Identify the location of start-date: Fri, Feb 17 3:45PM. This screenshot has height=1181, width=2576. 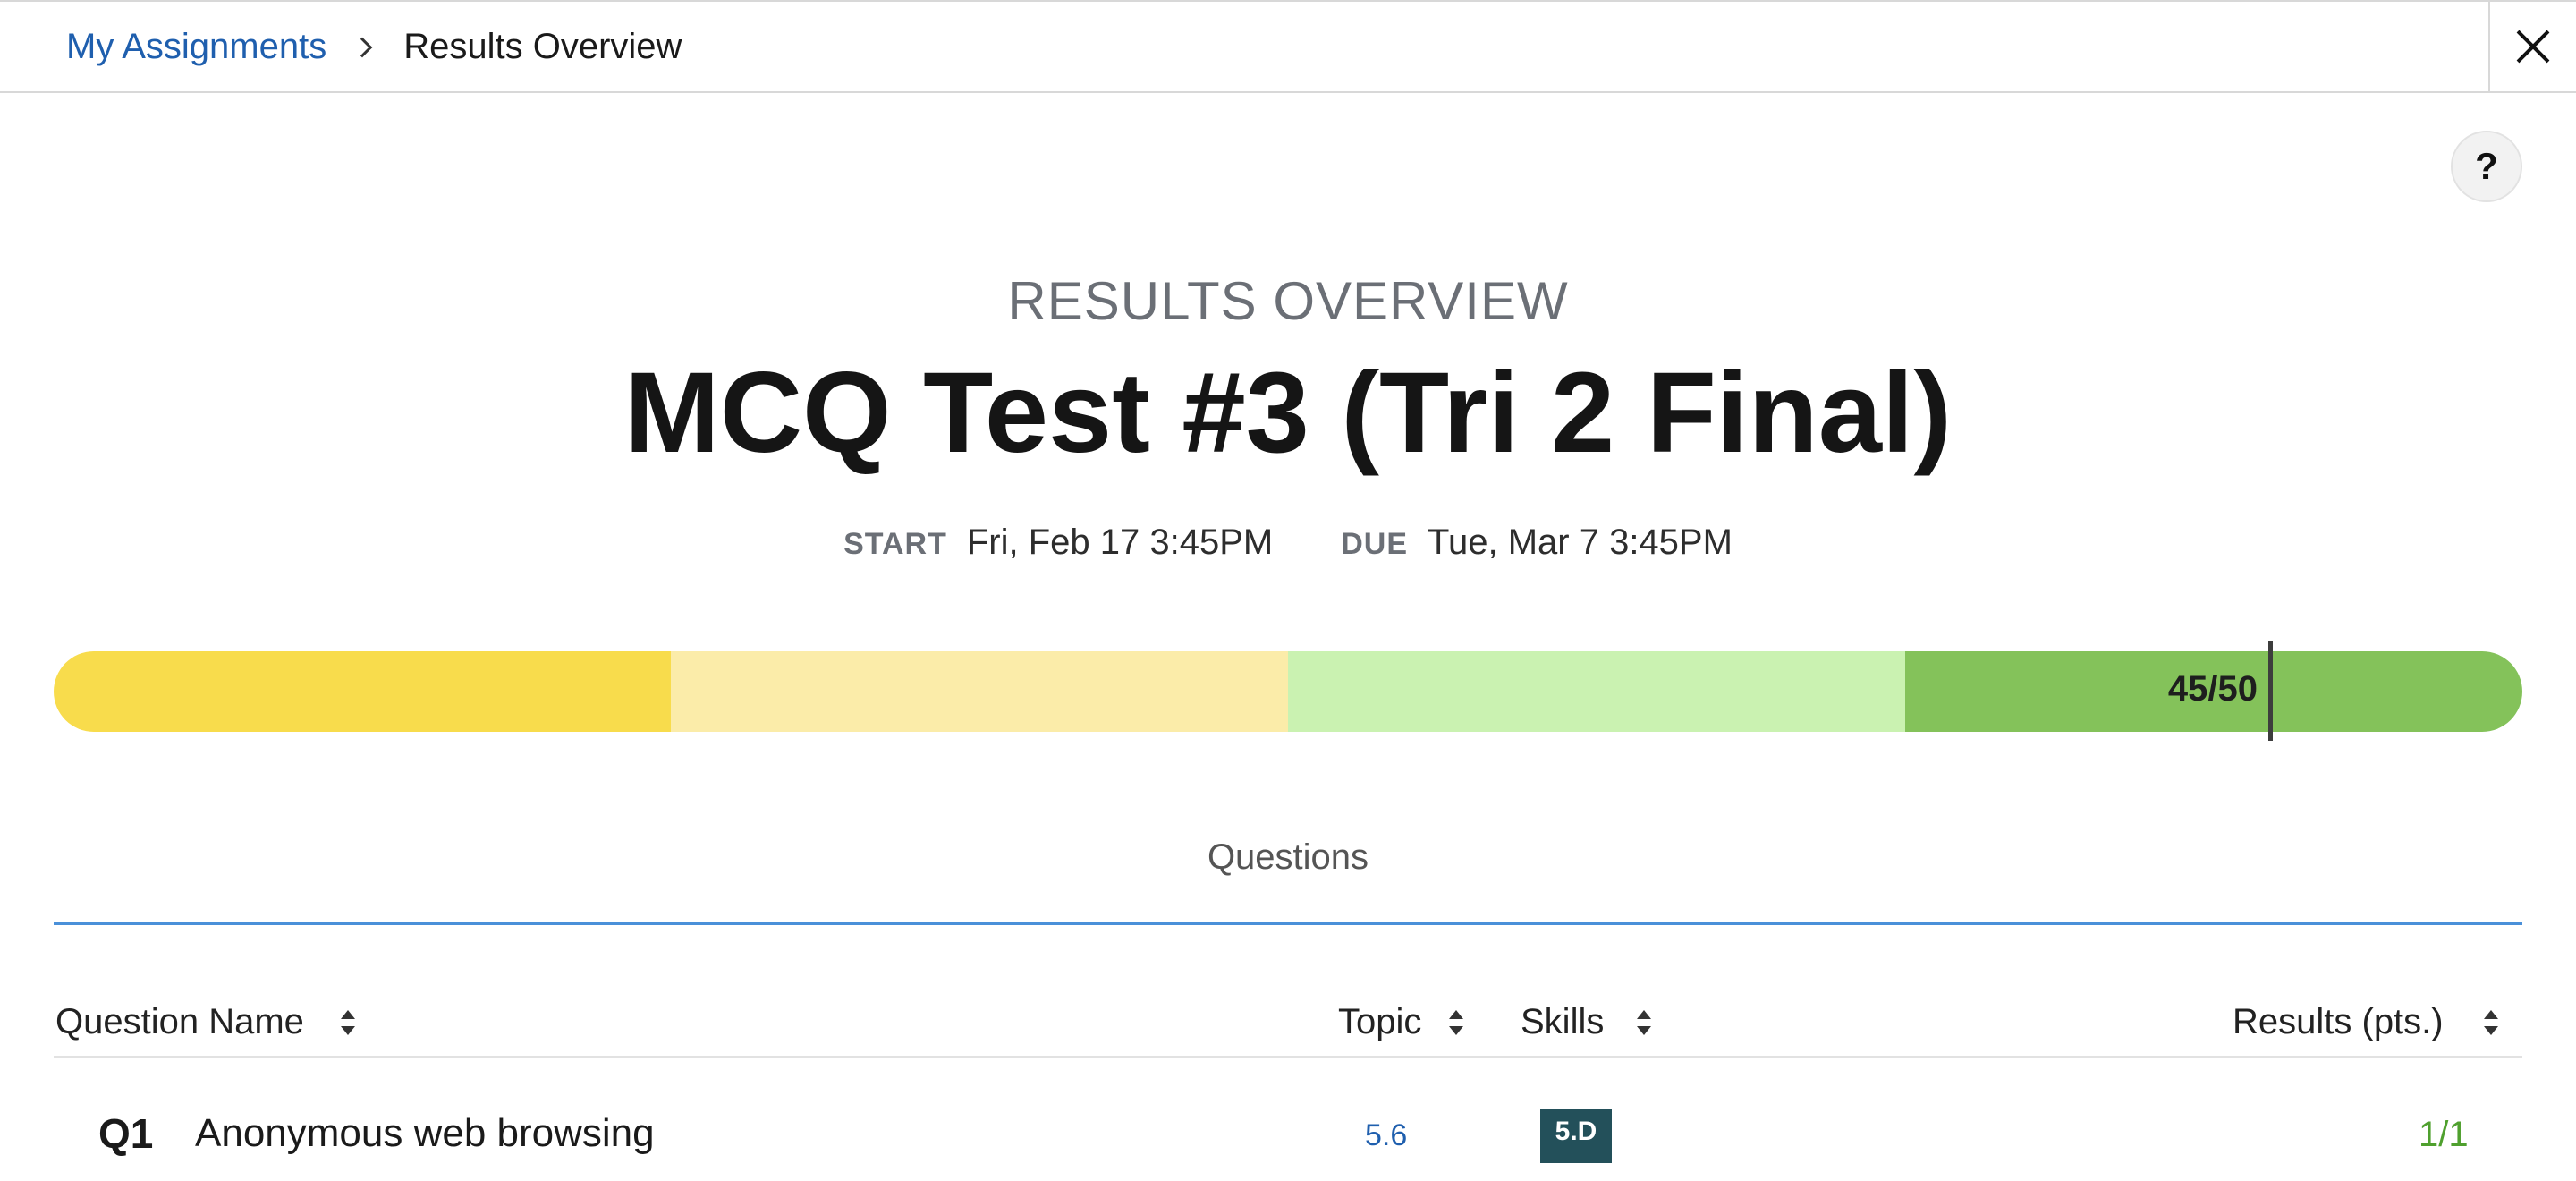
(1120, 542).